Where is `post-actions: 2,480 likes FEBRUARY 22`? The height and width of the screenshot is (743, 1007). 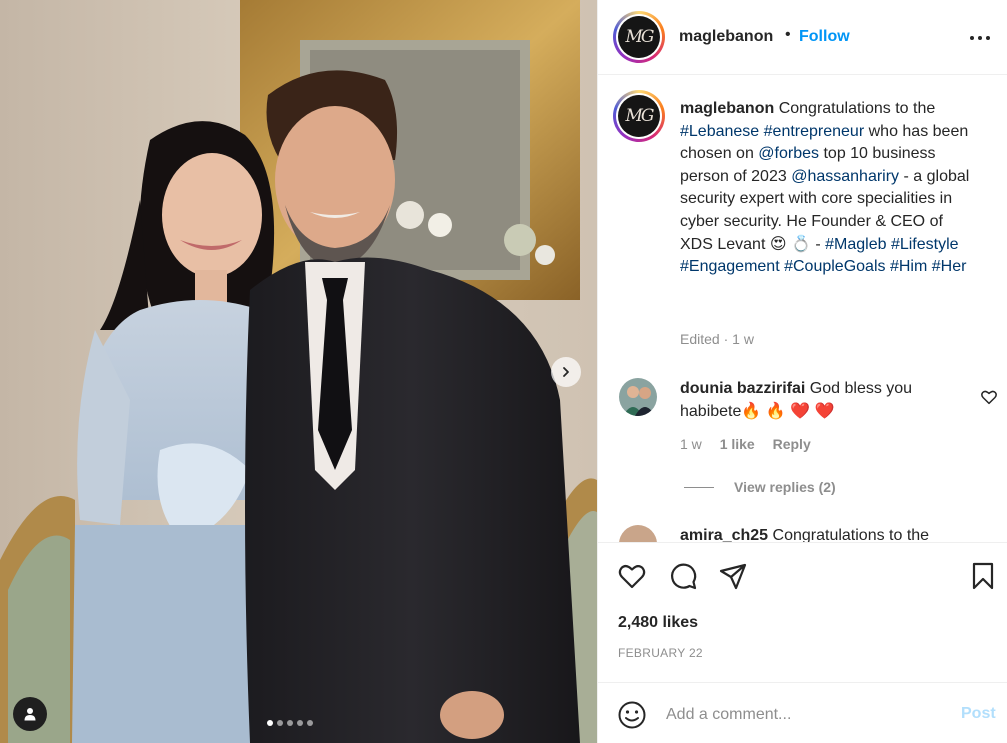 post-actions: 2,480 likes FEBRUARY 22 is located at coordinates (802, 612).